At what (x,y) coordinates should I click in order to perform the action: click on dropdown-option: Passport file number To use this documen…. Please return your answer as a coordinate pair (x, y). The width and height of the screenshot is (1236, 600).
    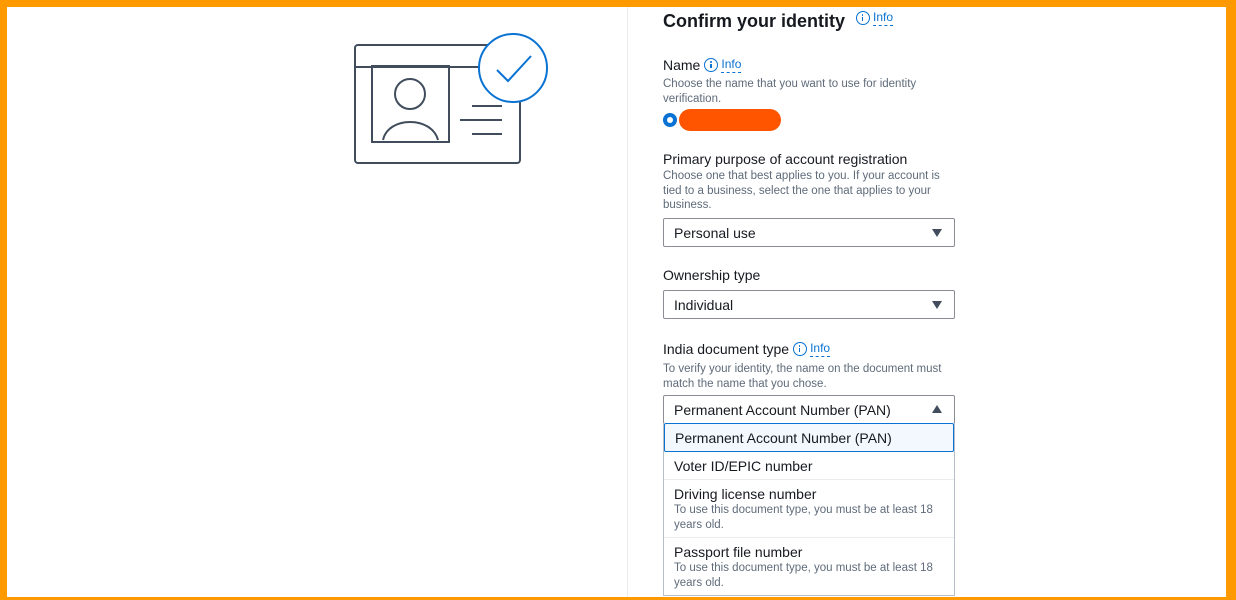
    Looking at the image, I should click on (809, 566).